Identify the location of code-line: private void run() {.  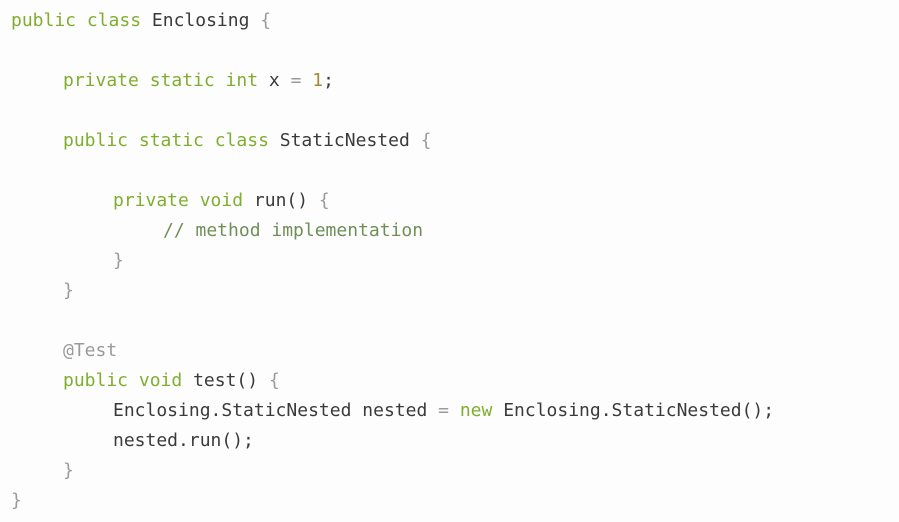
(455, 201).